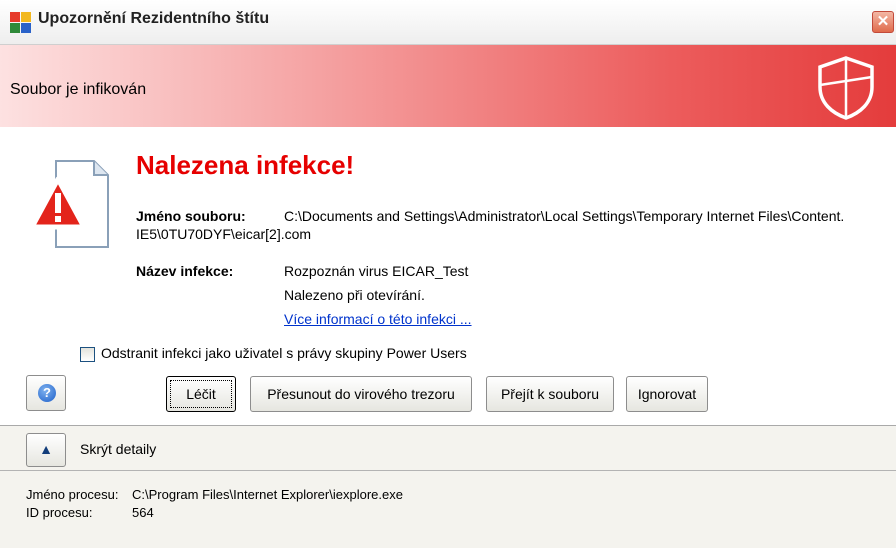  Describe the element at coordinates (191, 216) in the screenshot. I see `file-name-label: Jméno souboru:` at that location.